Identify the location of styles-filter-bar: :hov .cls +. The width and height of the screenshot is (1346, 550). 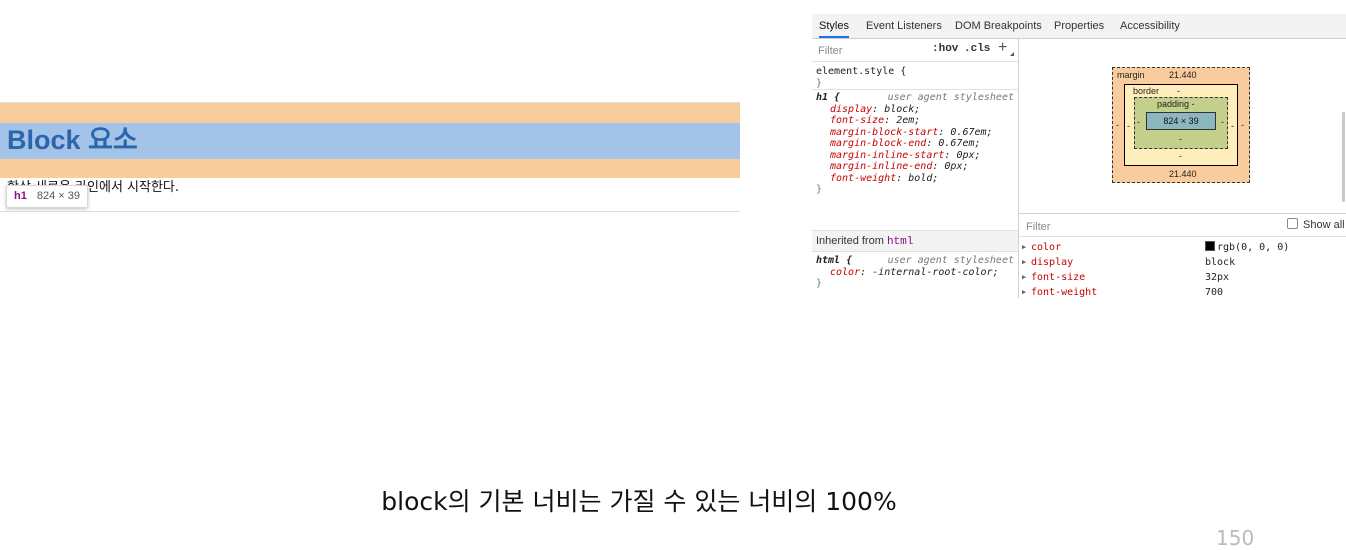
(915, 50).